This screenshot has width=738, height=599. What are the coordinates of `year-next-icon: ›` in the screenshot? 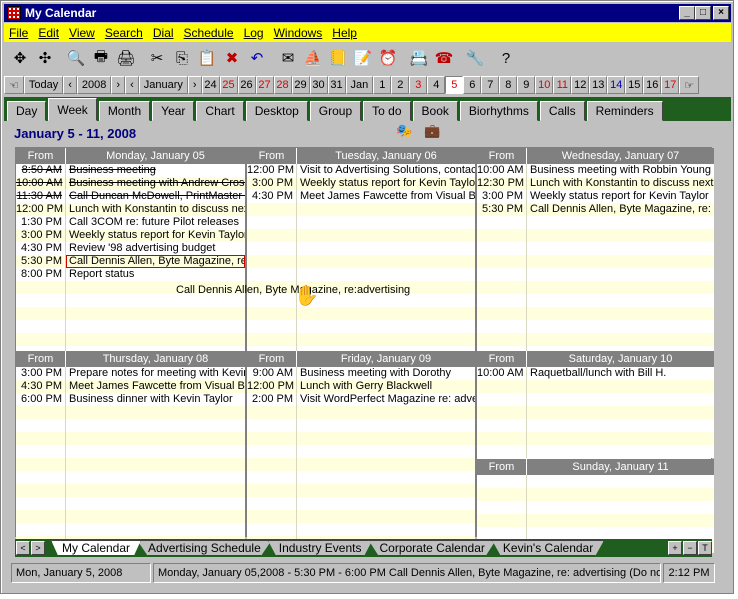 It's located at (118, 85).